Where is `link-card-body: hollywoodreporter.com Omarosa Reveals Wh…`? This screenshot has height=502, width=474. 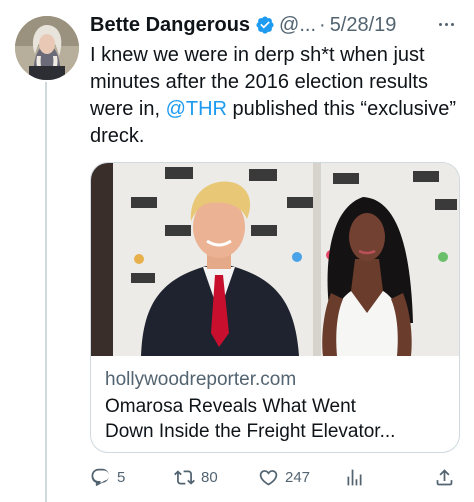 link-card-body: hollywoodreporter.com Omarosa Reveals Wh… is located at coordinates (275, 400).